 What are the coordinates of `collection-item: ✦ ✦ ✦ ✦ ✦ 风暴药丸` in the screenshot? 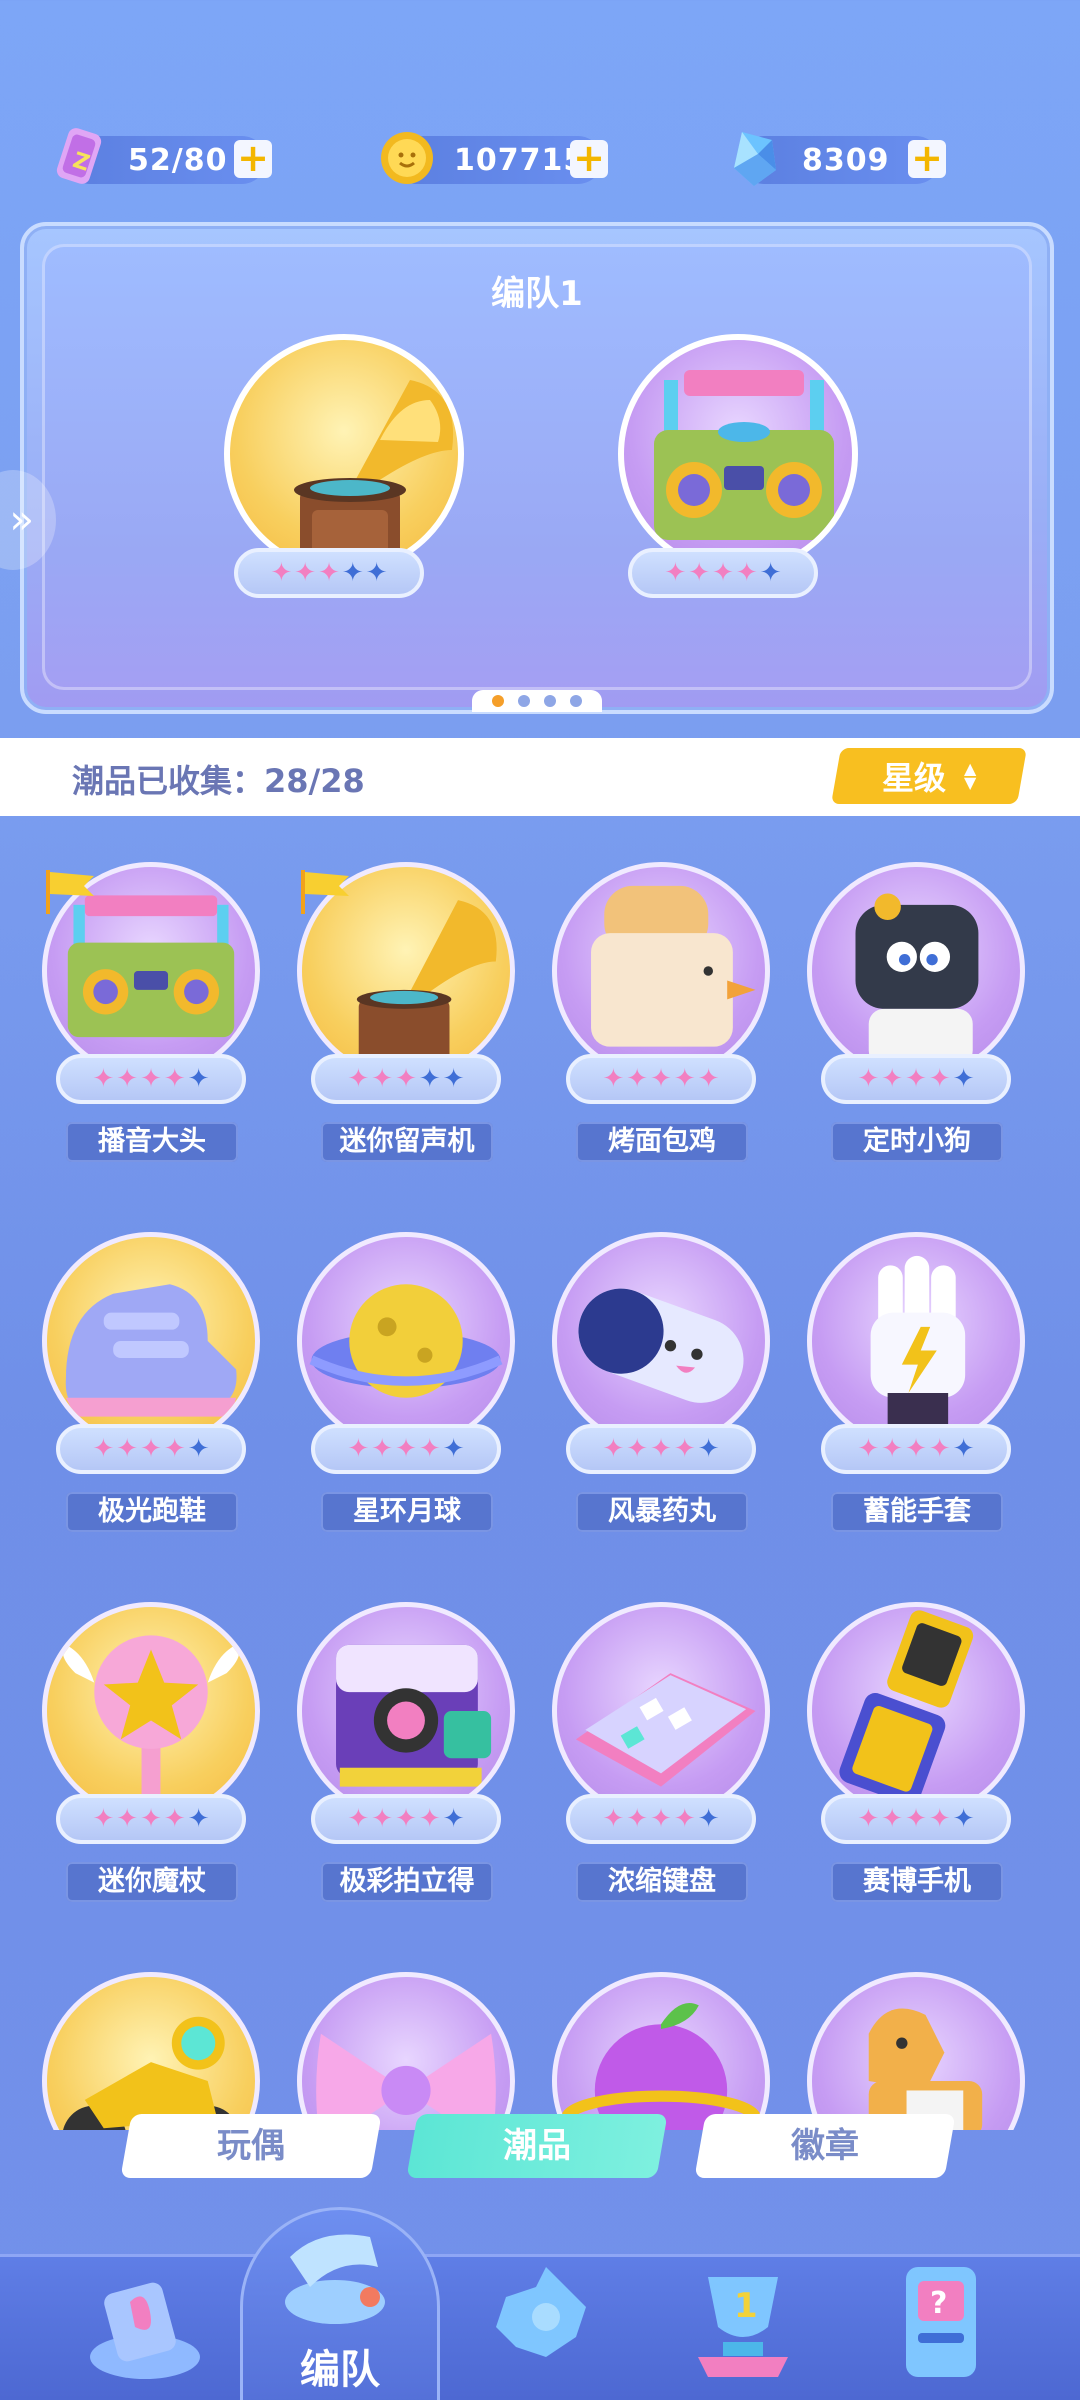 It's located at (655, 1379).